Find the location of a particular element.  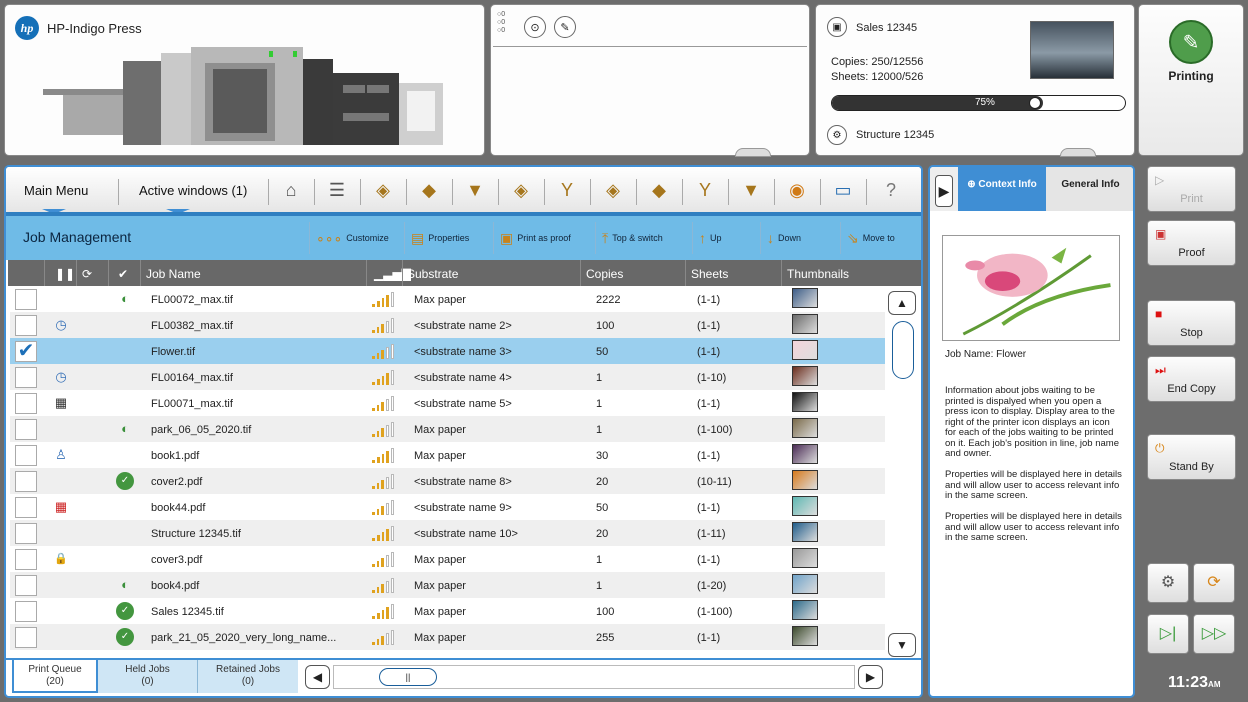

stop-button: ■ Stop is located at coordinates (1191, 323).